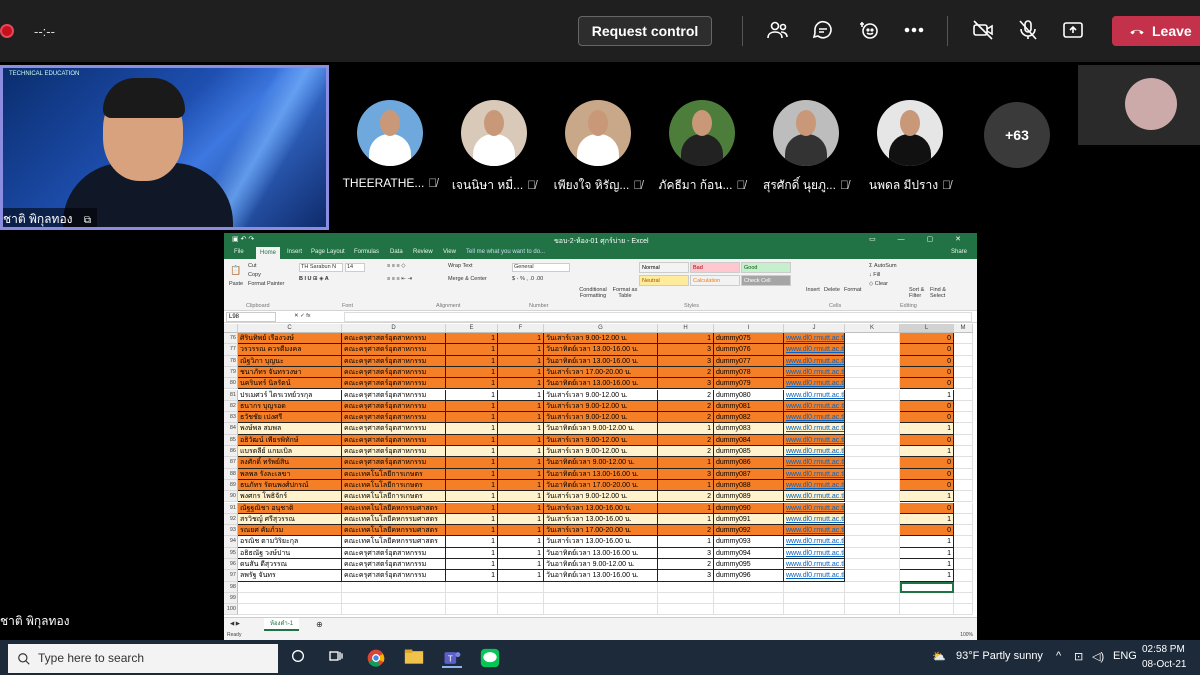 Image resolution: width=1200 pixels, height=675 pixels. I want to click on column-header-k: K, so click(872, 328).